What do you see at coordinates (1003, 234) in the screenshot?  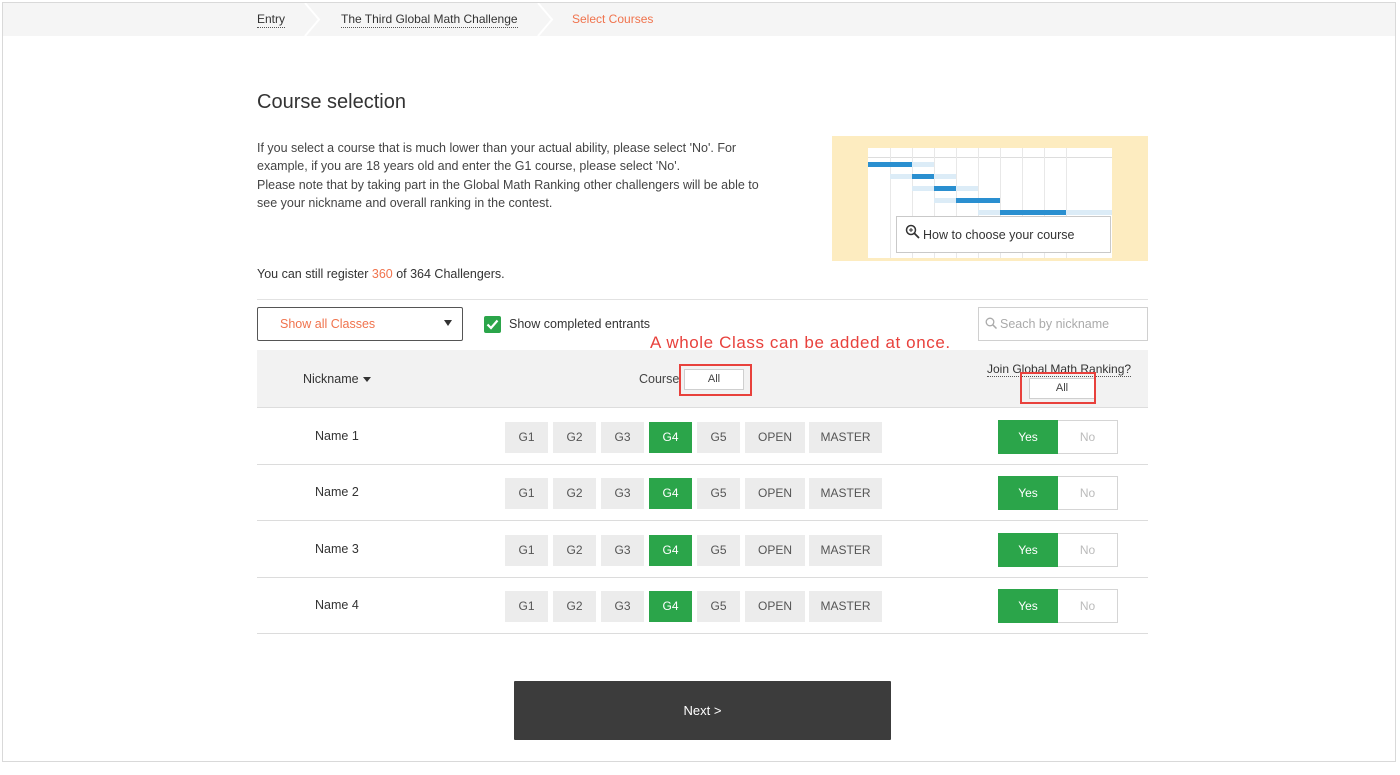 I see `how-to-choose-link: How to choose your course` at bounding box center [1003, 234].